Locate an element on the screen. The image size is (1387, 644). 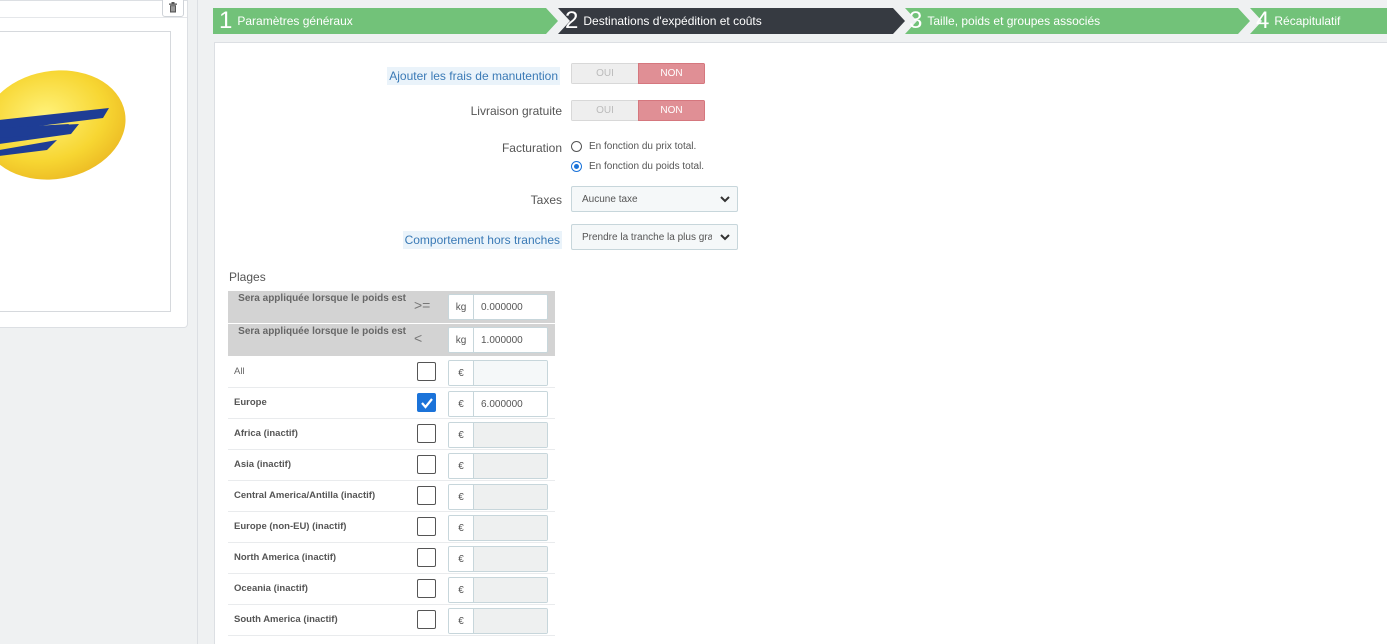
zone-name: Central America/Antilla (inactif) is located at coordinates (305, 495).